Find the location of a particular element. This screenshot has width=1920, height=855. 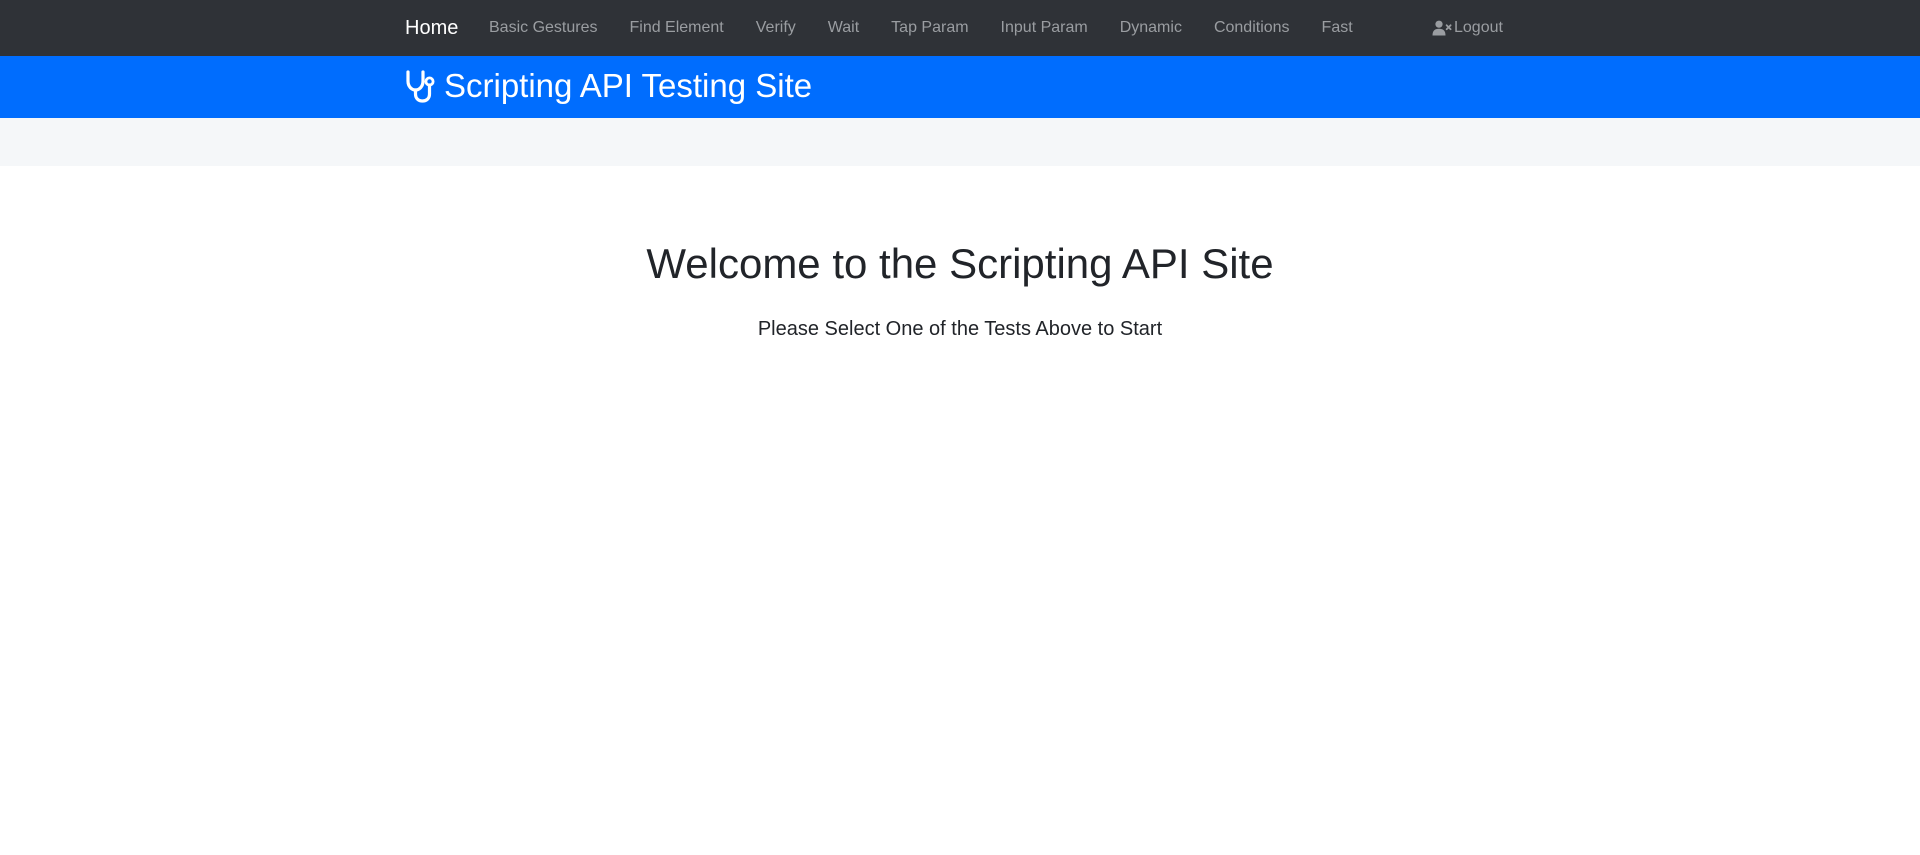

site-title: Scripting API Testing Site is located at coordinates (628, 85).